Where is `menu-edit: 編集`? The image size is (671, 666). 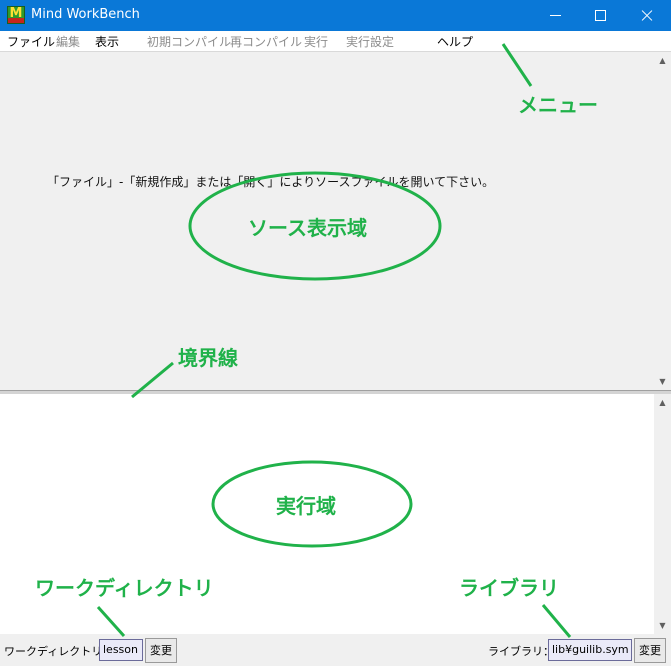 menu-edit: 編集 is located at coordinates (68, 41).